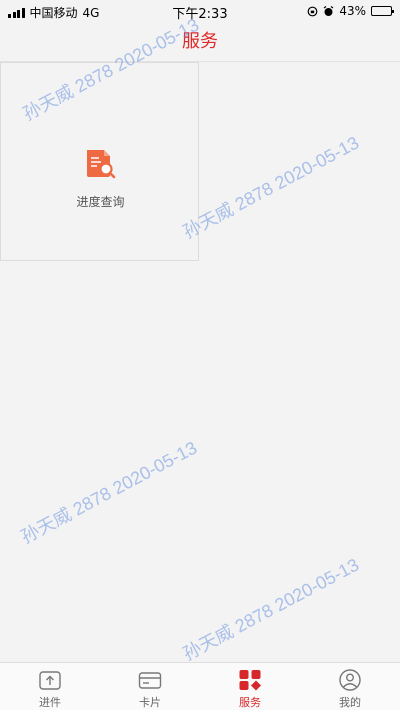 Image resolution: width=400 pixels, height=710 pixels. What do you see at coordinates (150, 702) in the screenshot?
I see `tab-label: 卡片` at bounding box center [150, 702].